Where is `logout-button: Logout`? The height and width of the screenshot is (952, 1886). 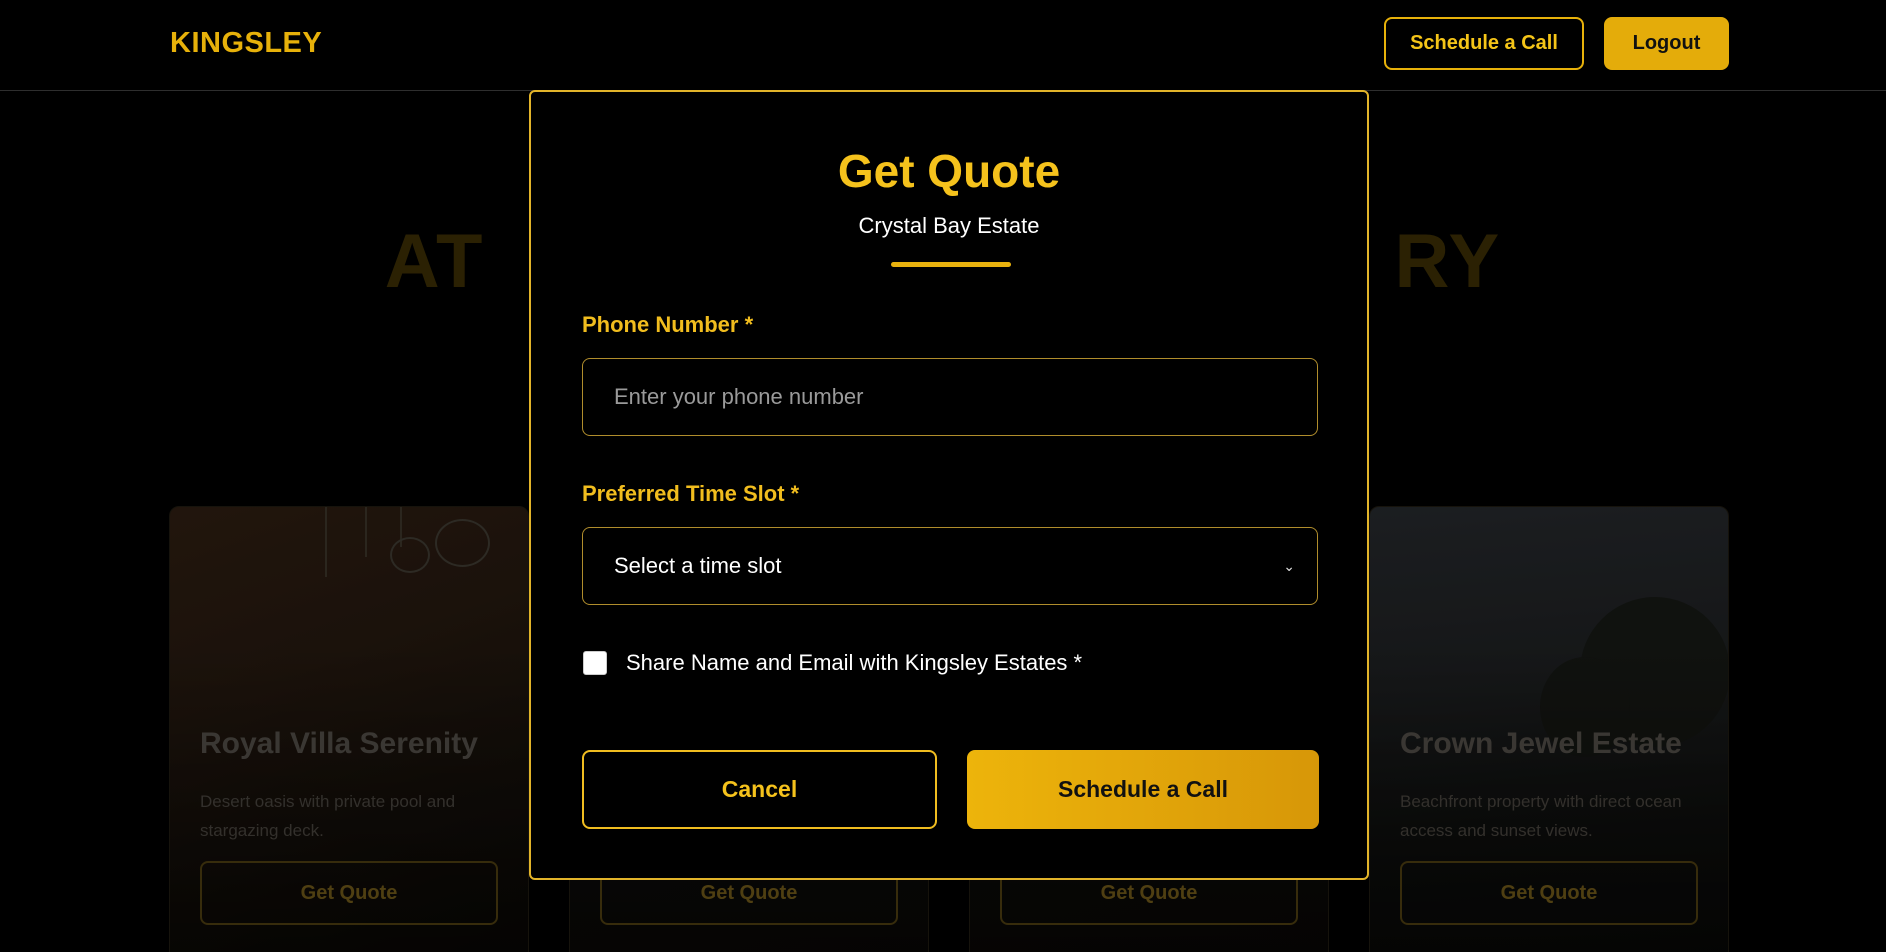 logout-button: Logout is located at coordinates (1666, 43).